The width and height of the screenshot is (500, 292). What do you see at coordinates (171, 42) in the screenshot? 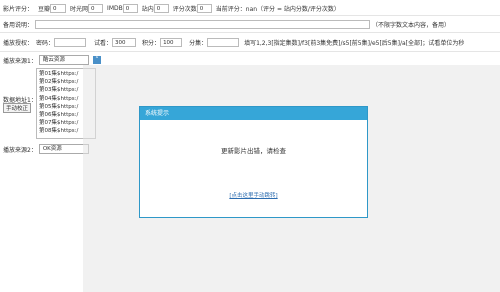
I see `points-input: 100` at bounding box center [171, 42].